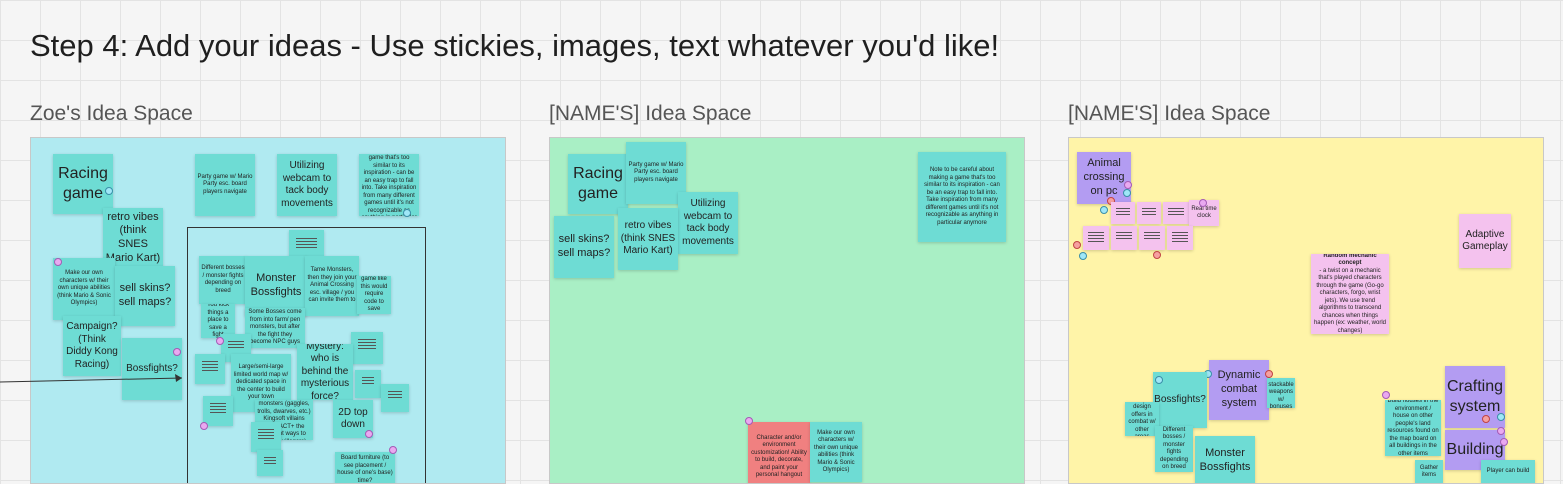 Image resolution: width=1563 pixels, height=484 pixels. What do you see at coordinates (1429, 471) in the screenshot?
I see `sticky-gather-items: Gather items` at bounding box center [1429, 471].